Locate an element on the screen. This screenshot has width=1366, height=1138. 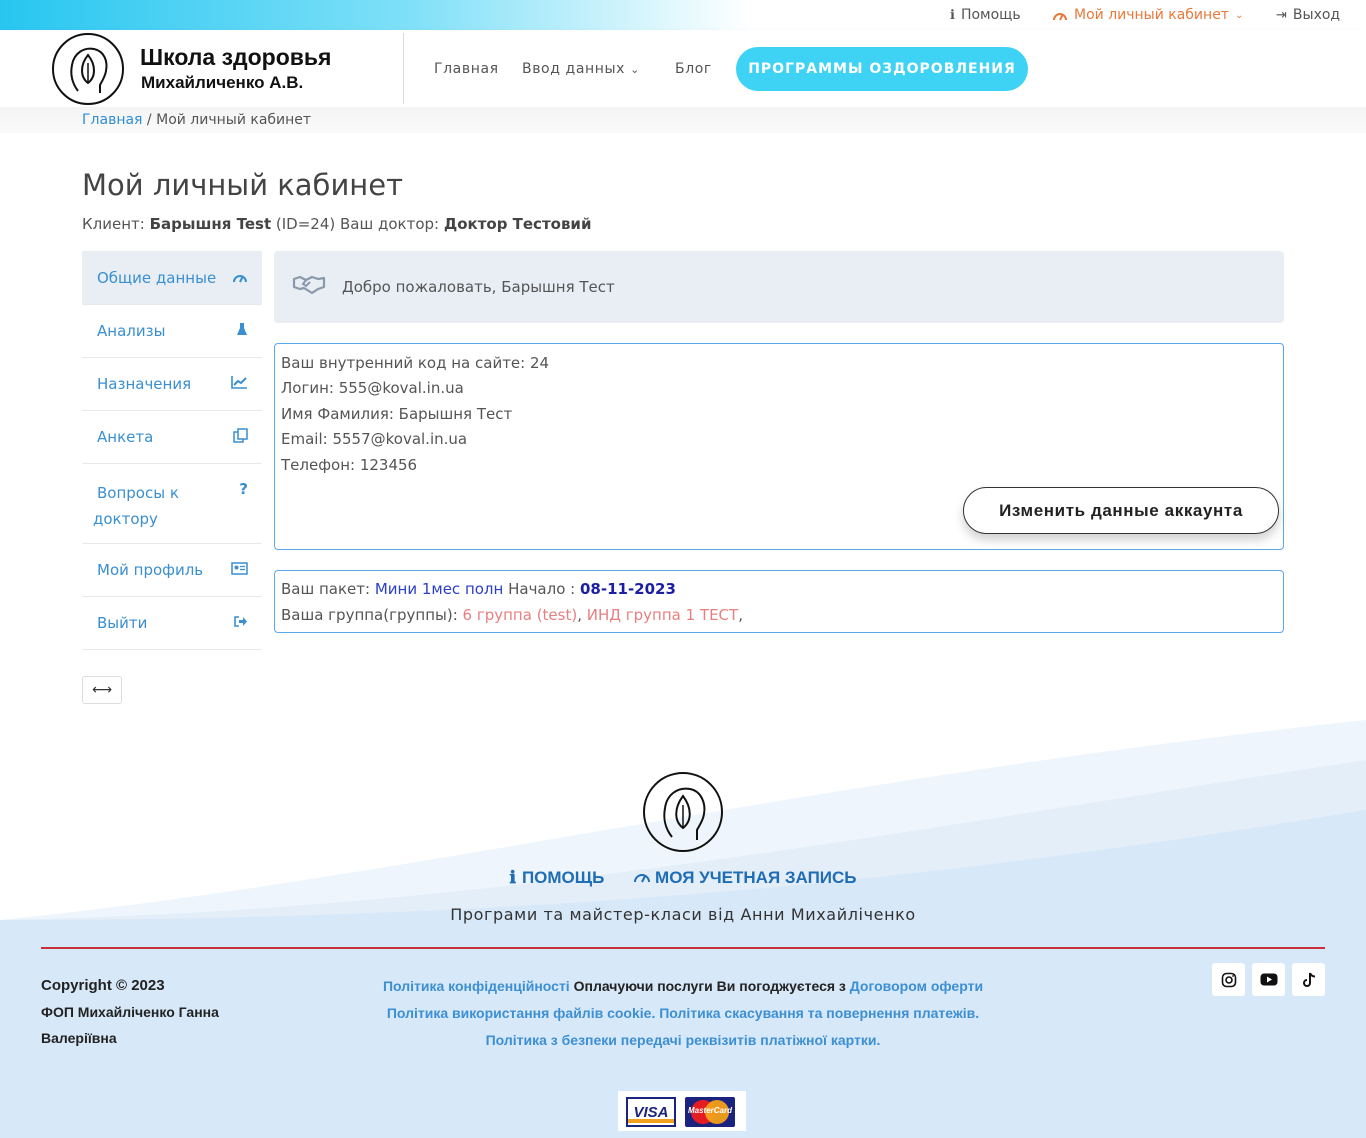
sidebar-item-label: Назначения is located at coordinates (144, 384).